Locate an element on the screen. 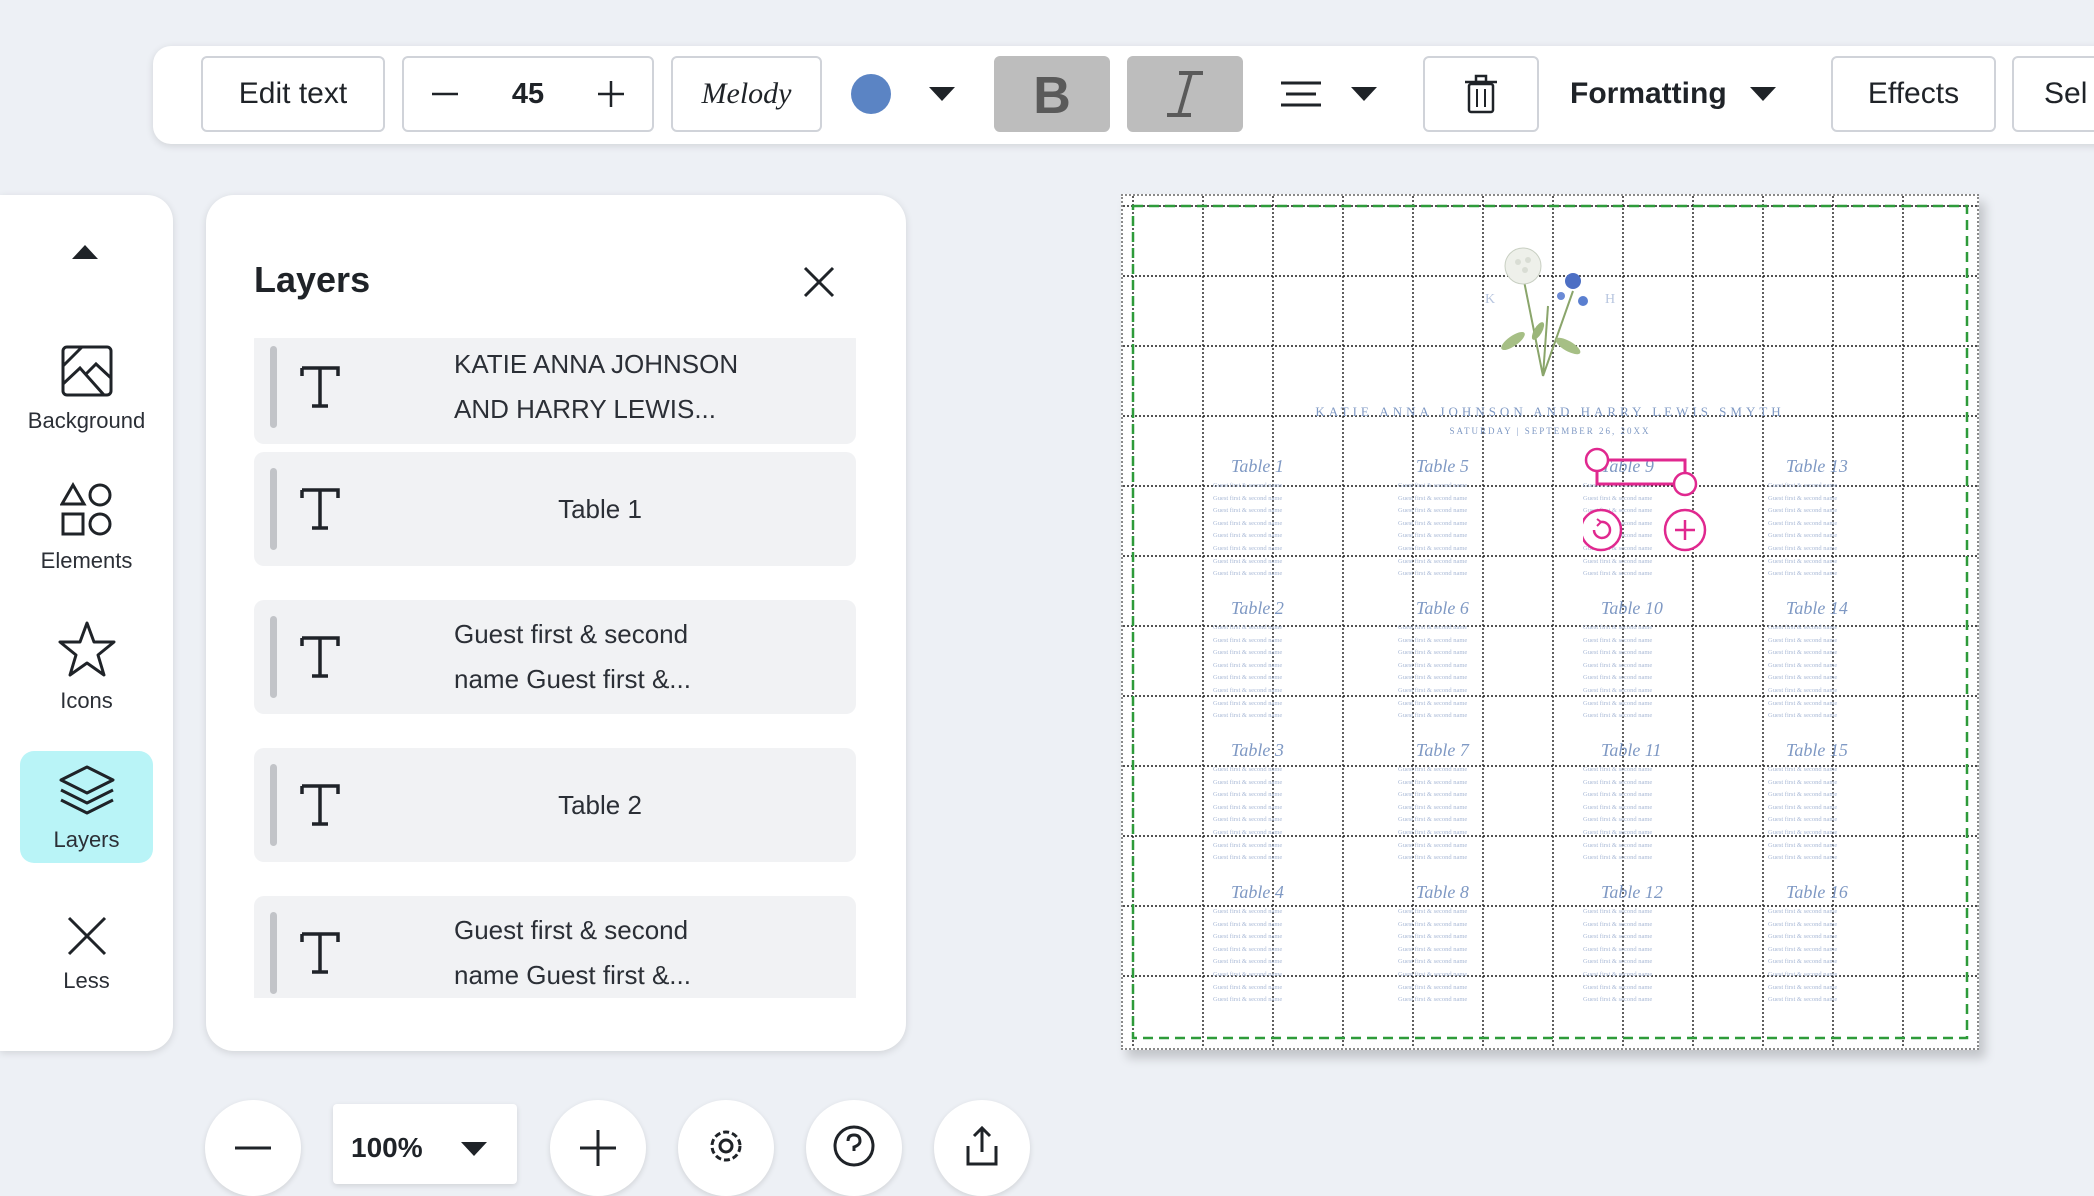 This screenshot has width=2094, height=1196. layer-item: Table 2 is located at coordinates (555, 805).